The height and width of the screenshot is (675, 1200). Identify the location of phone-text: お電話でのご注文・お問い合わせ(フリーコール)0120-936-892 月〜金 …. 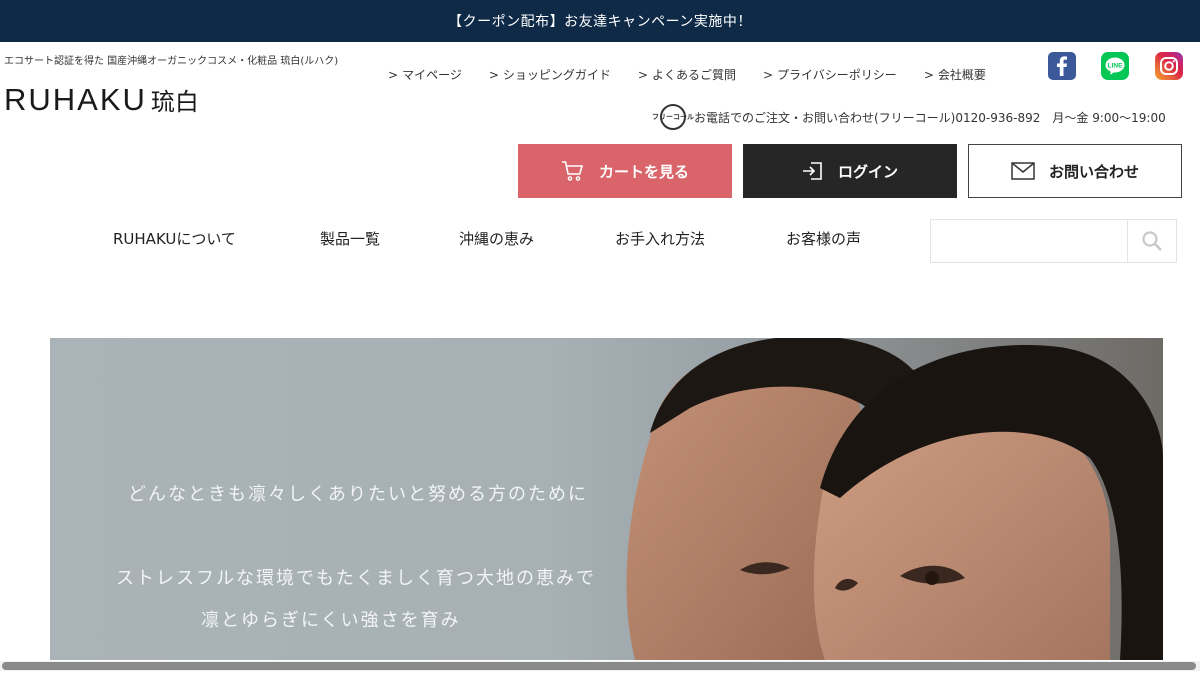
(930, 117).